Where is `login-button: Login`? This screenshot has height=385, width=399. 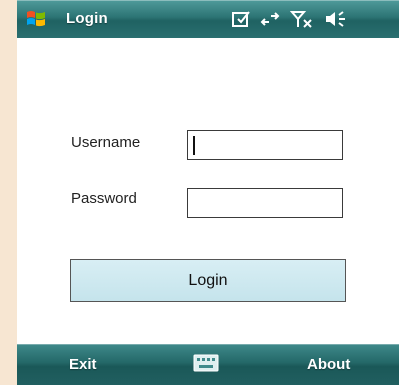
login-button: Login is located at coordinates (208, 280).